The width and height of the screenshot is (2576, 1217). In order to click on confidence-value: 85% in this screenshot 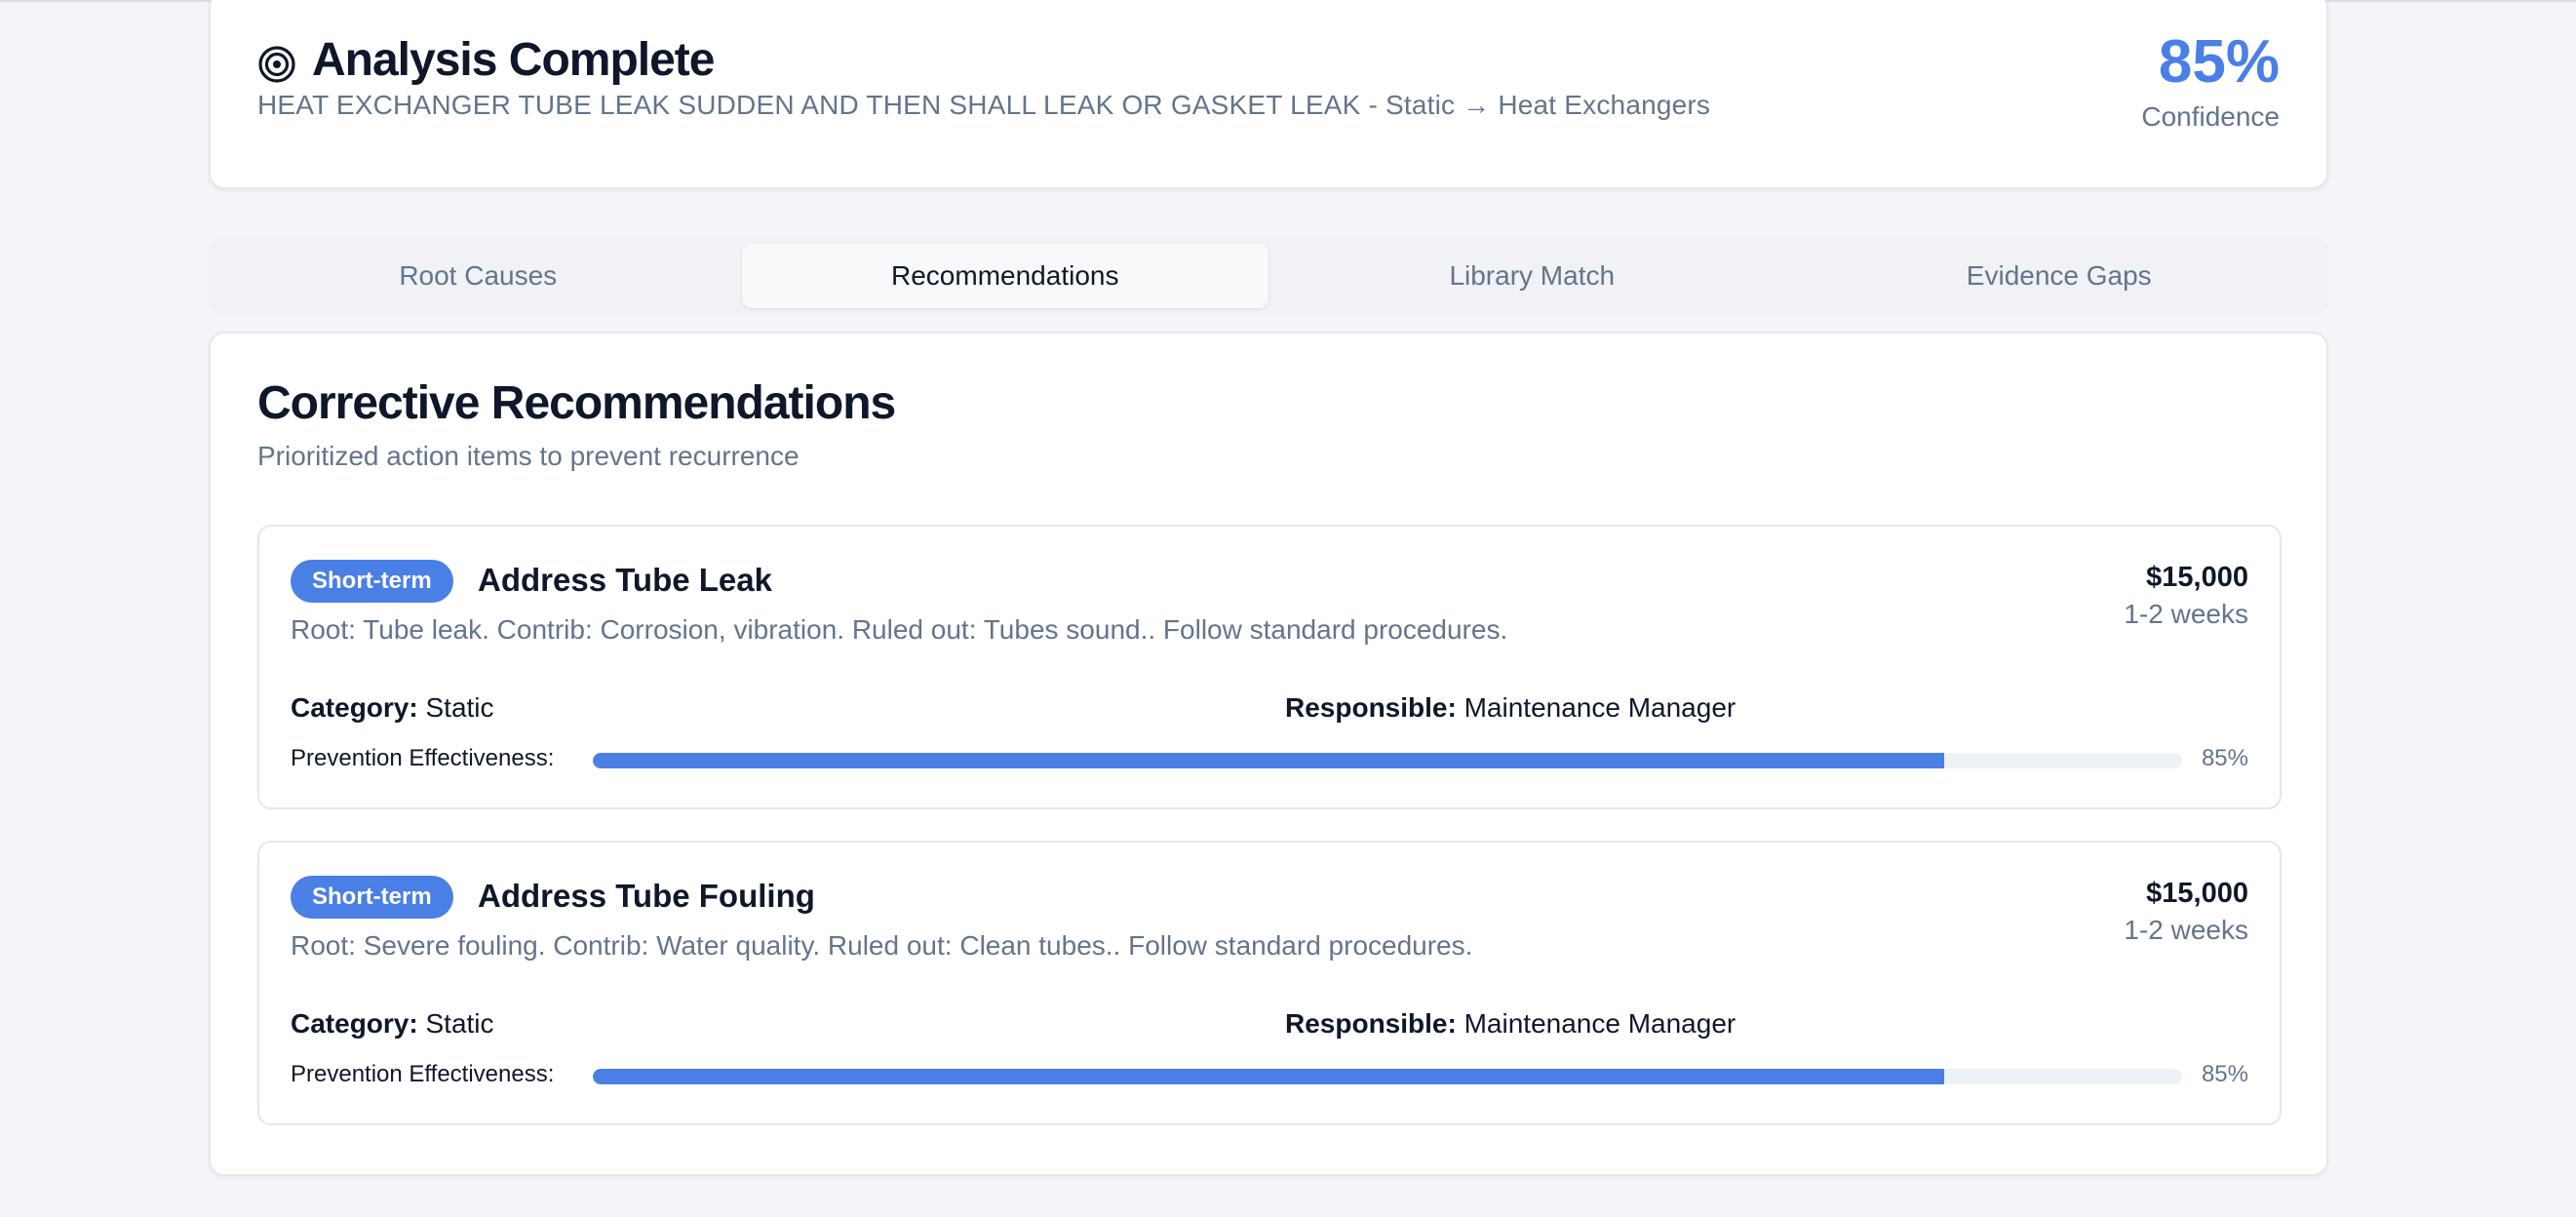, I will do `click(2219, 62)`.